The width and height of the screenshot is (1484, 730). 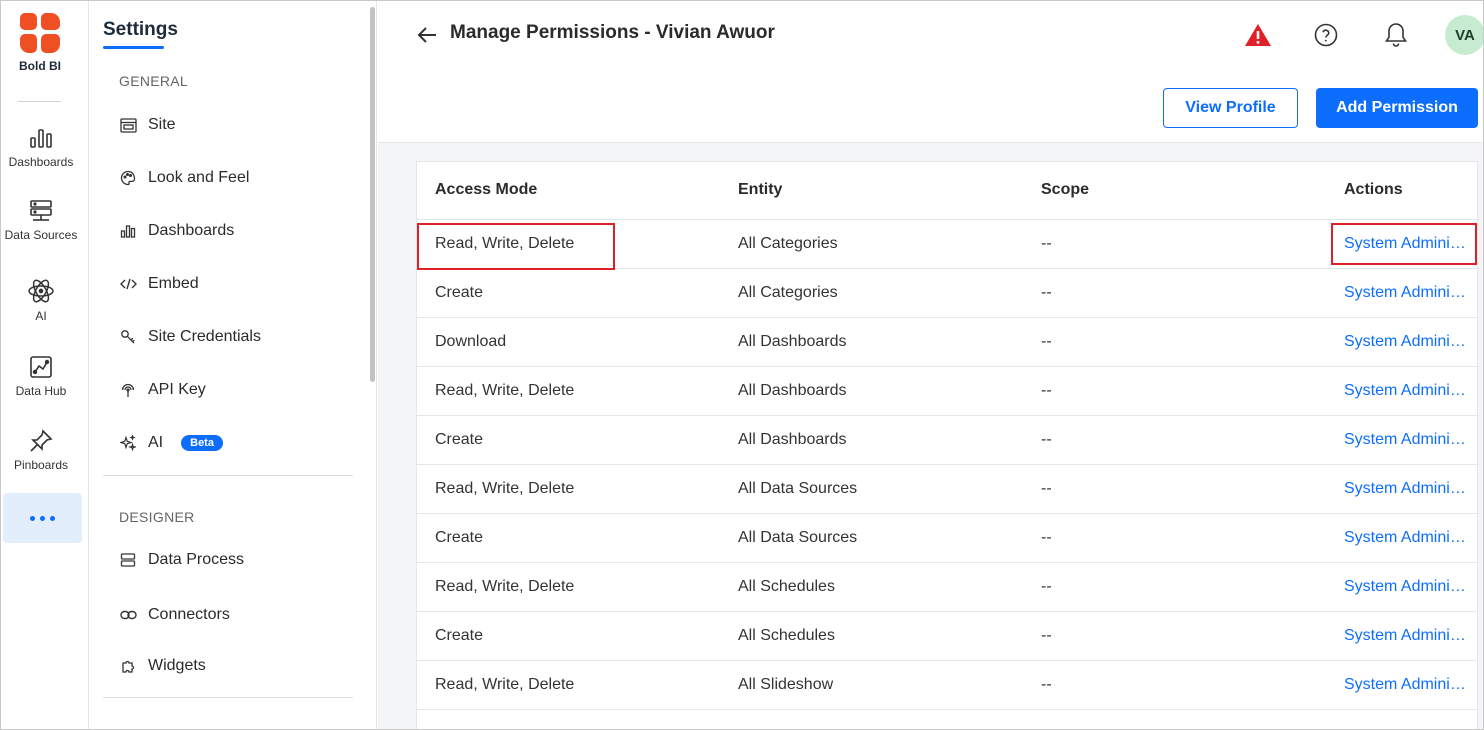 I want to click on settings-item-label: AI, so click(x=156, y=442).